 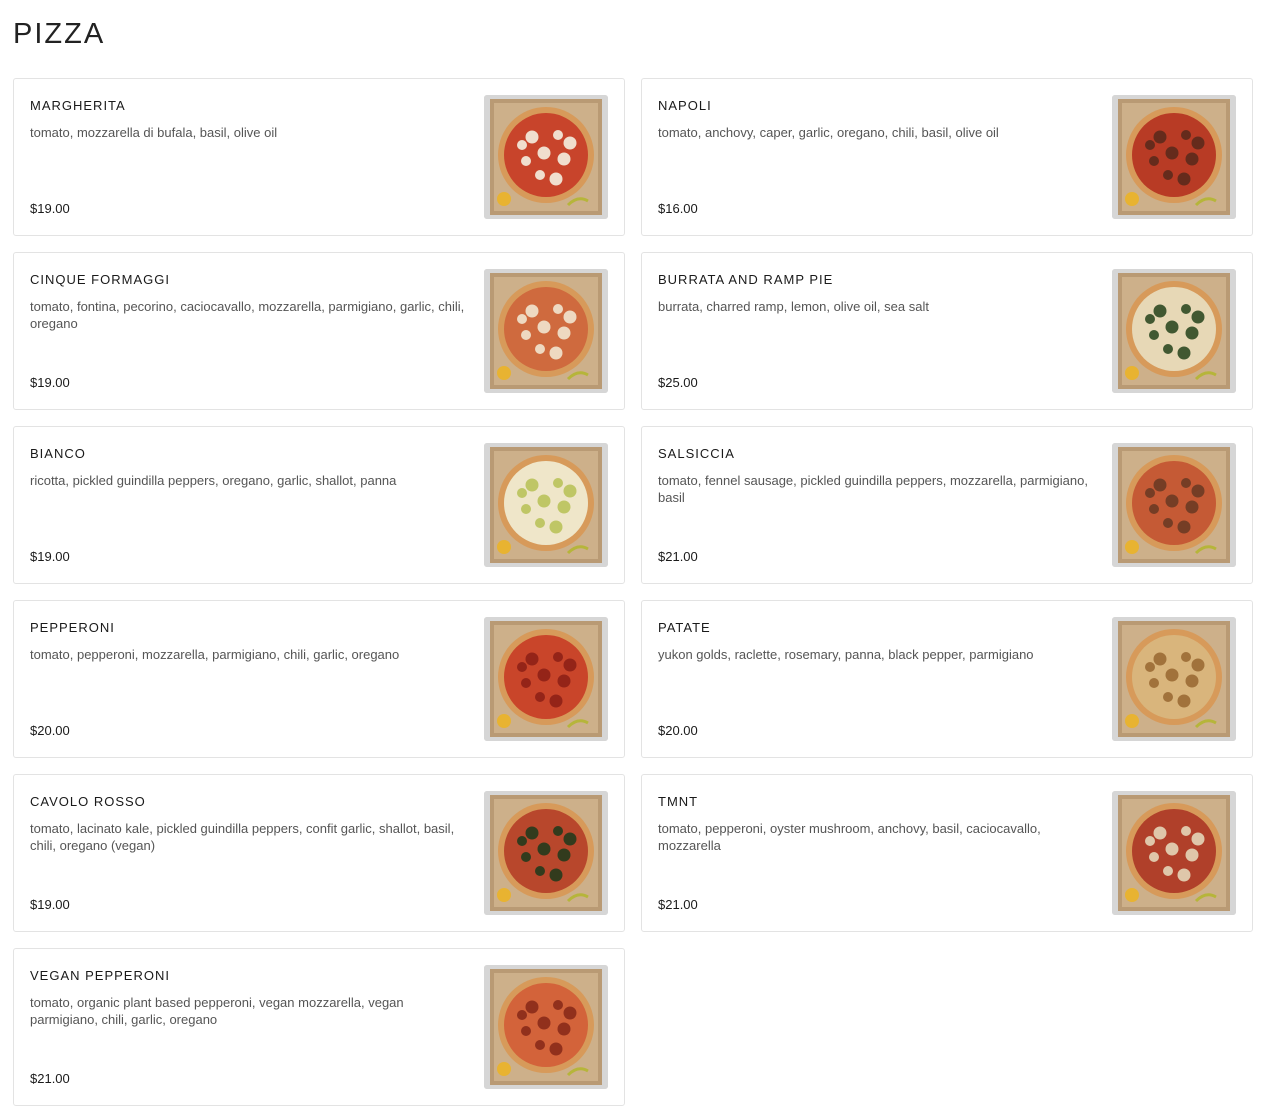 What do you see at coordinates (678, 208) in the screenshot?
I see `item-price: $16.00` at bounding box center [678, 208].